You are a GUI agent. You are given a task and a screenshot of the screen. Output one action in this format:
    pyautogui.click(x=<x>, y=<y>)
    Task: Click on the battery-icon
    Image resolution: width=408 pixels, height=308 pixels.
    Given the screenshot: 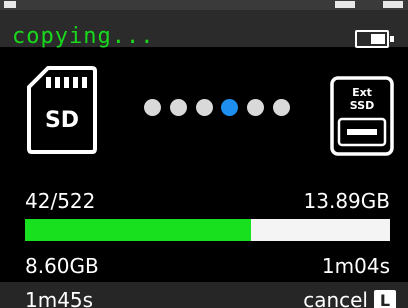 What is the action you would take?
    pyautogui.click(x=374, y=39)
    